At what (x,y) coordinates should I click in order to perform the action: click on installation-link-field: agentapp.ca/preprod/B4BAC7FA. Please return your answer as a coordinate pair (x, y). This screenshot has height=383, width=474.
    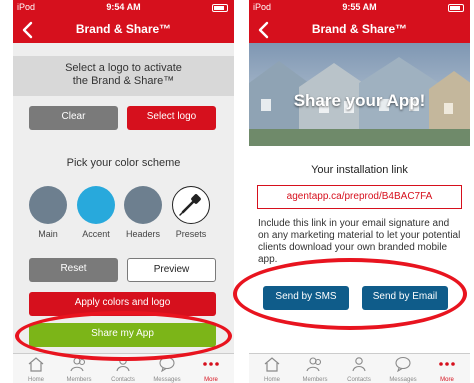
    Looking at the image, I should click on (359, 197).